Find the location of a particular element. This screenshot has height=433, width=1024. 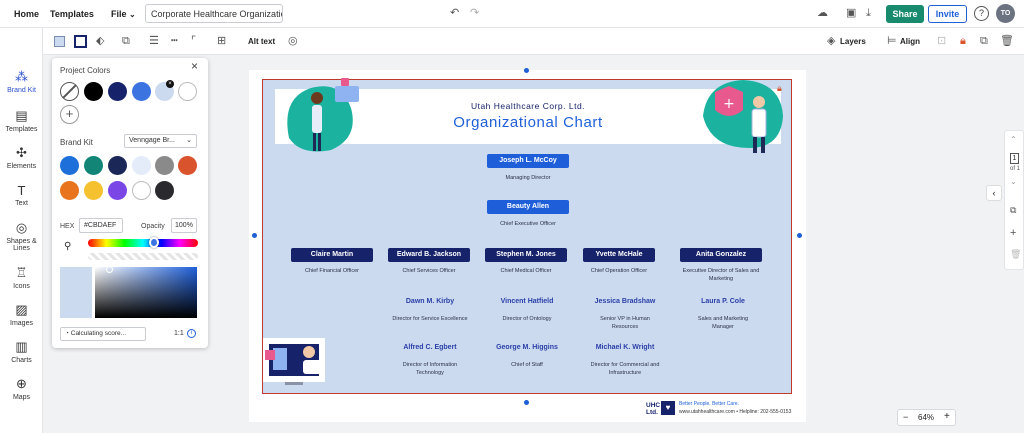

sidebar-item-maps: ⊕ Maps is located at coordinates (21, 388).